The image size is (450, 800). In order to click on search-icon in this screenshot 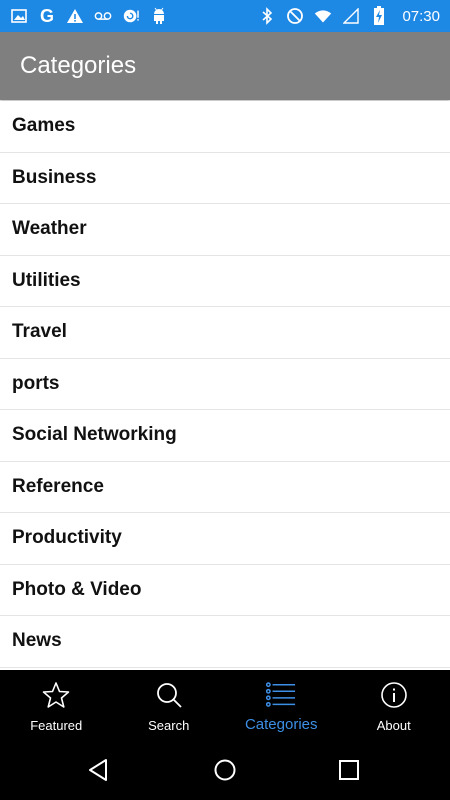, I will do `click(169, 695)`.